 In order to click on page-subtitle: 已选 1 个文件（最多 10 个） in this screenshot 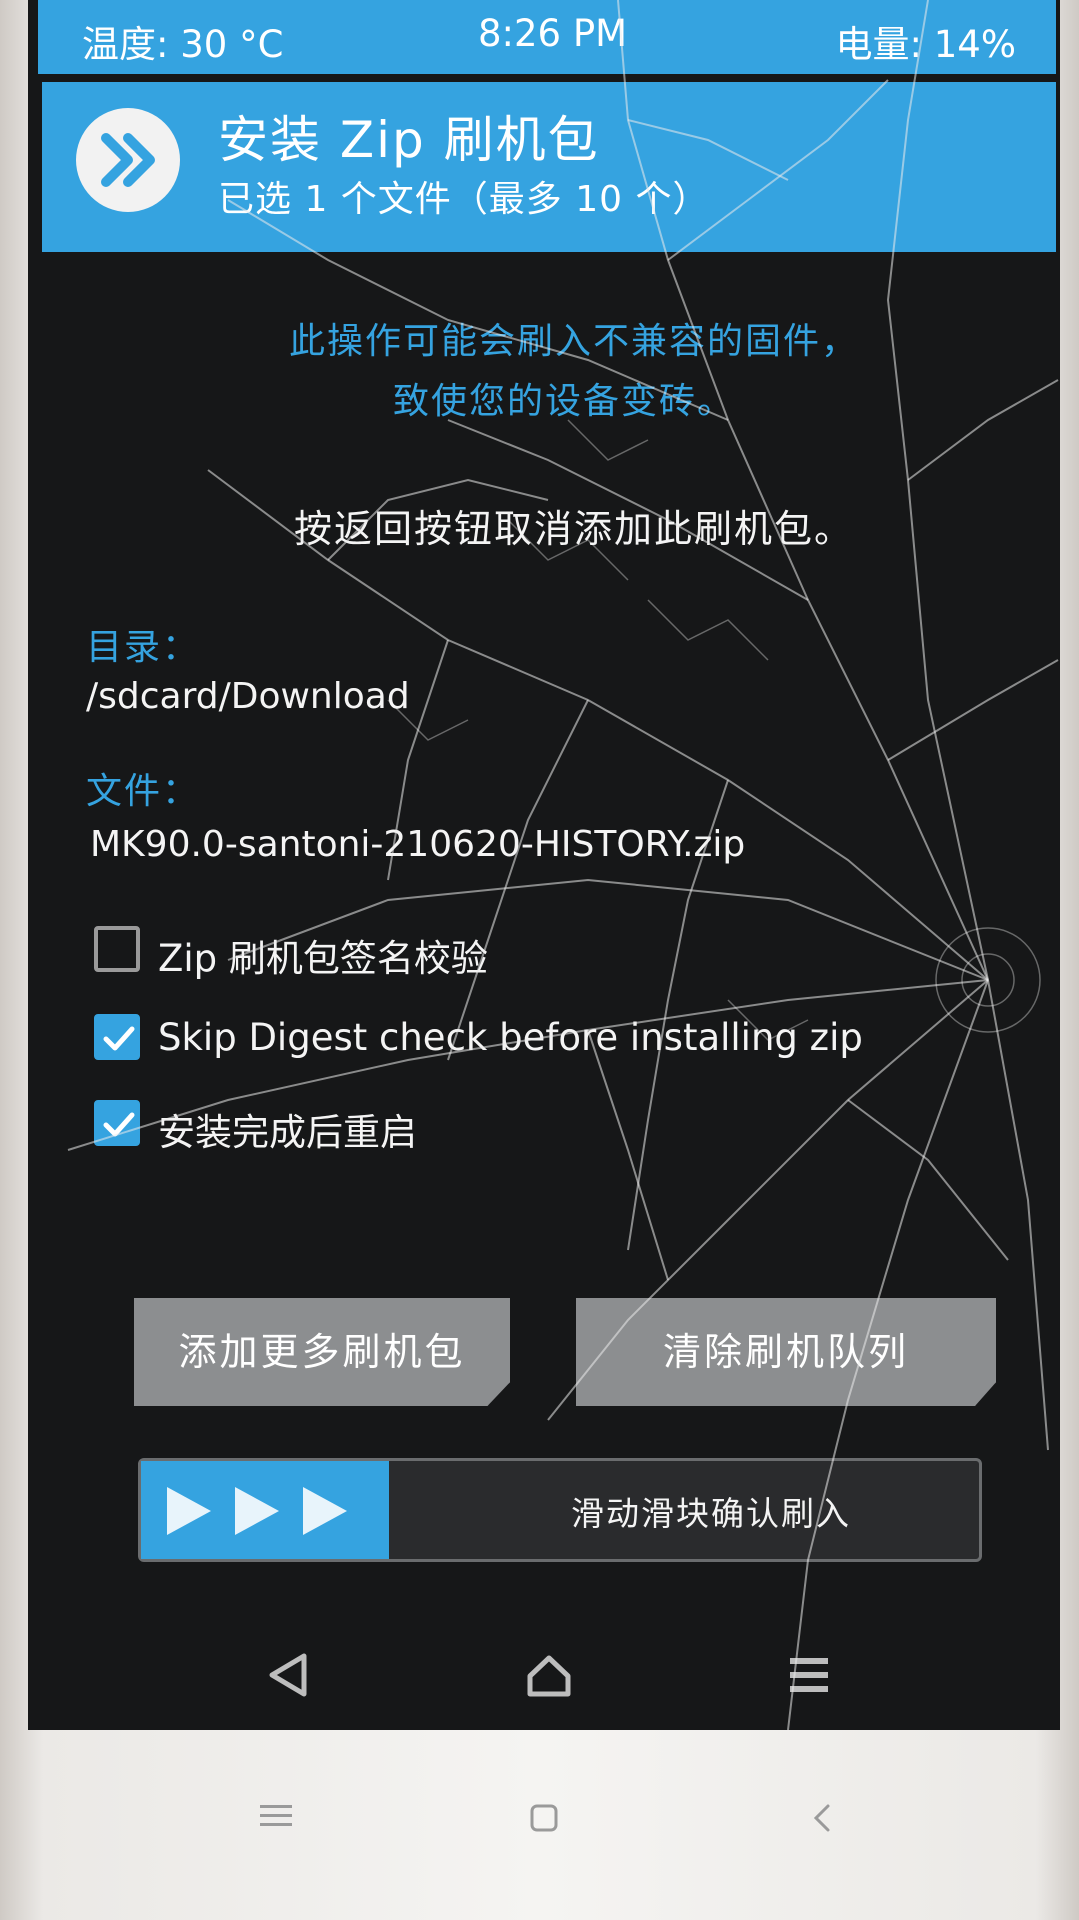, I will do `click(464, 199)`.